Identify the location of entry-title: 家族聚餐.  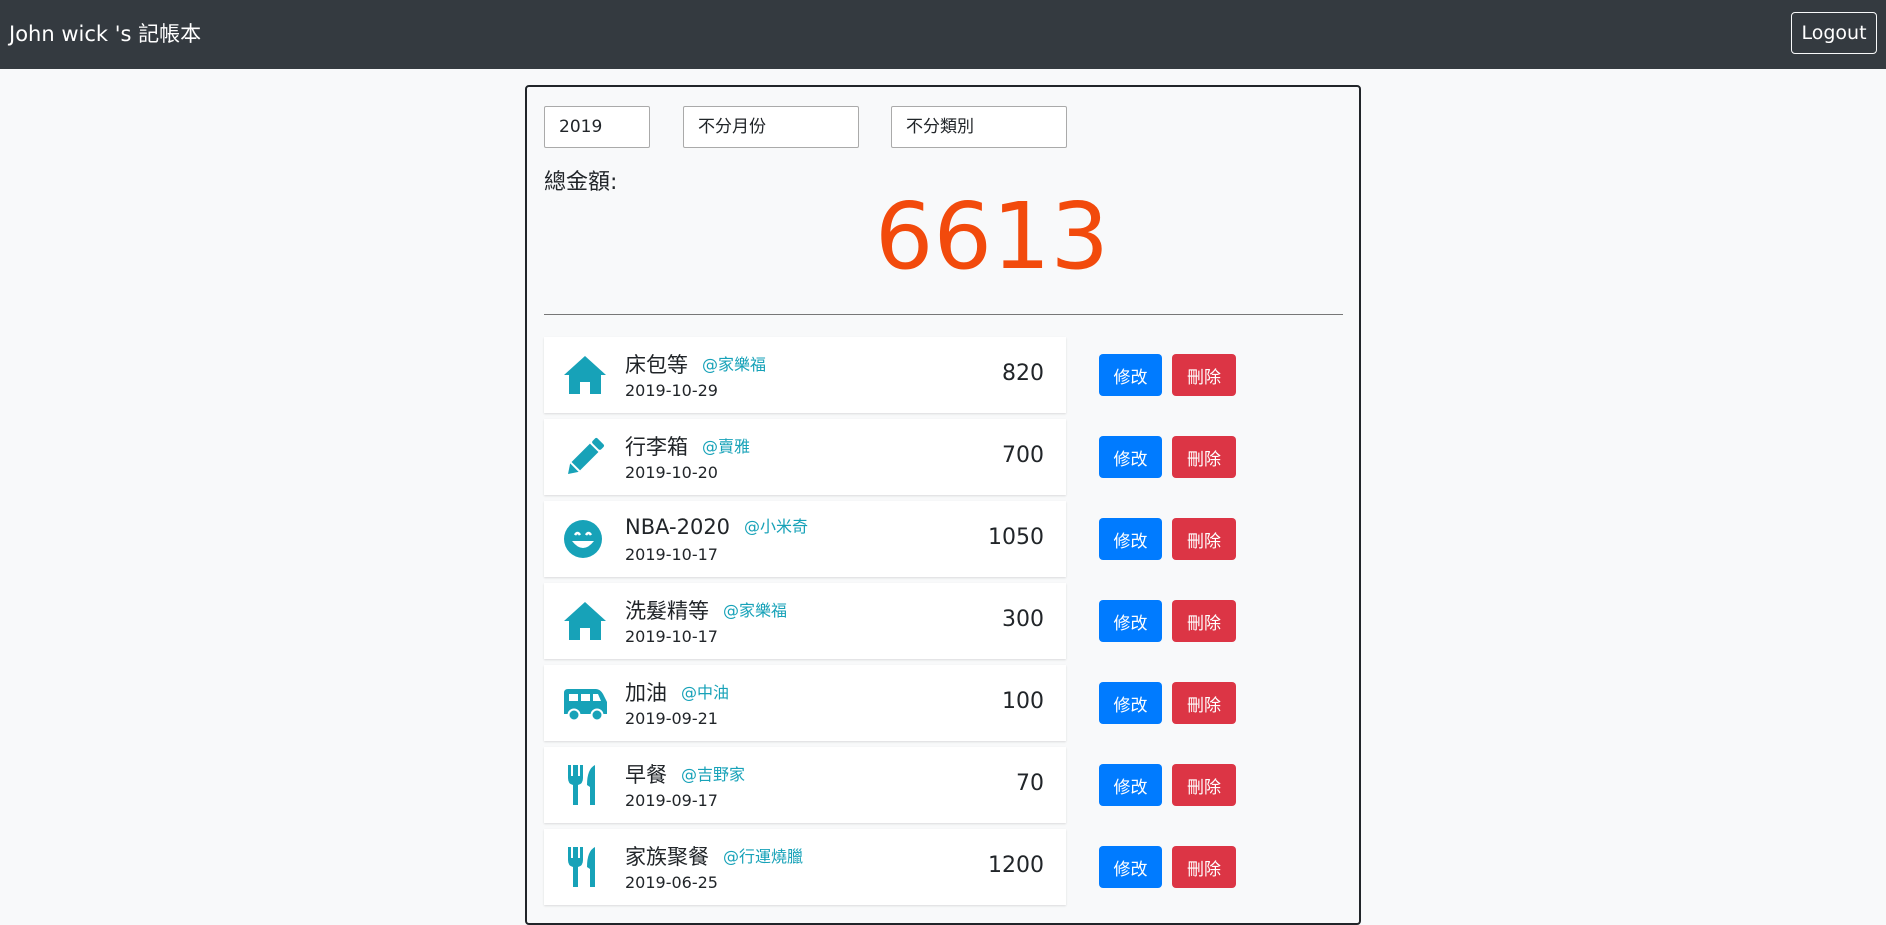
(667, 857).